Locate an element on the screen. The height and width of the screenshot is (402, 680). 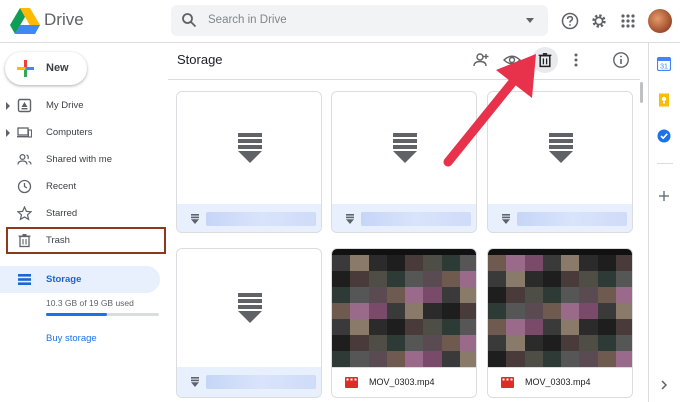
sidebar-item-computers: Computers is located at coordinates (84, 133).